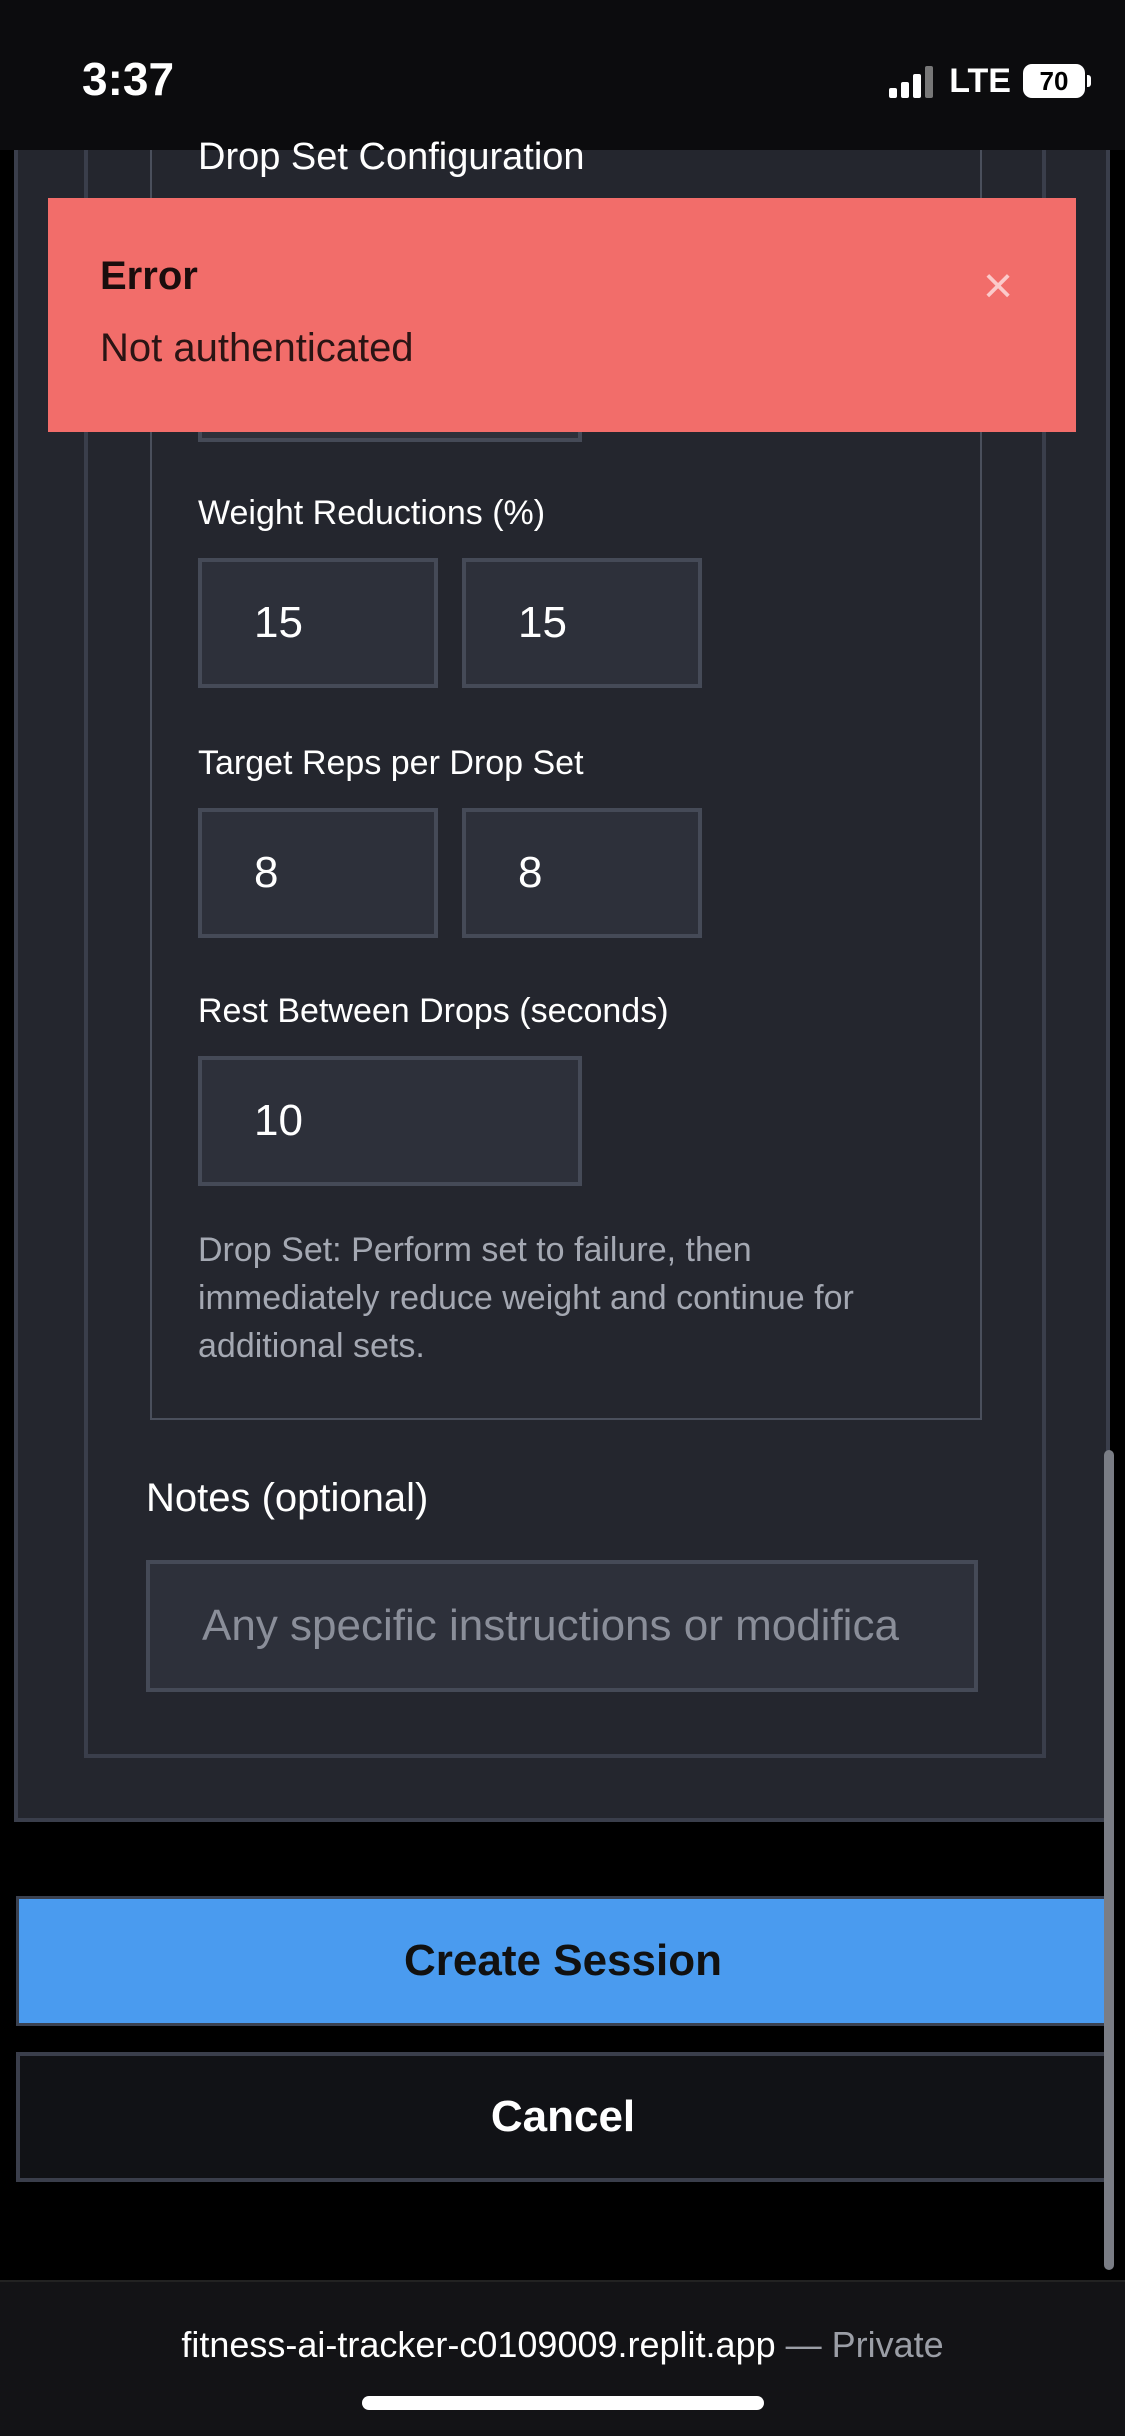 The image size is (1125, 2436). What do you see at coordinates (391, 763) in the screenshot?
I see `target-reps-label: Target Reps per Drop Set` at bounding box center [391, 763].